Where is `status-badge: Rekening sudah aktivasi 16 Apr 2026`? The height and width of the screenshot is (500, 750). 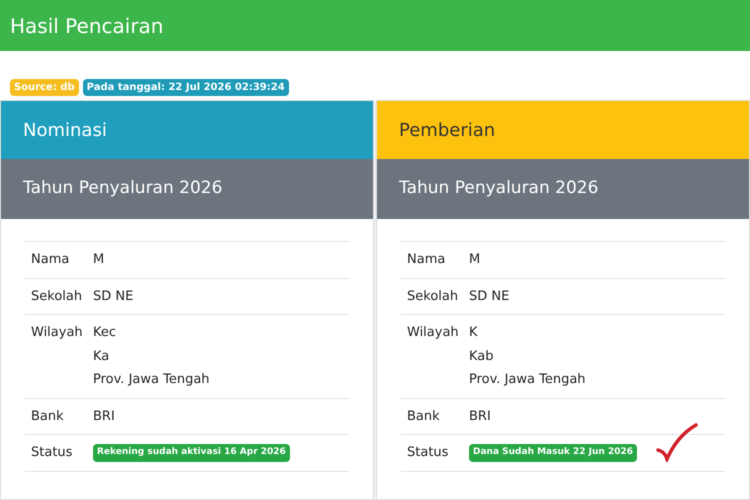 status-badge: Rekening sudah aktivasi 16 Apr 2026 is located at coordinates (191, 453).